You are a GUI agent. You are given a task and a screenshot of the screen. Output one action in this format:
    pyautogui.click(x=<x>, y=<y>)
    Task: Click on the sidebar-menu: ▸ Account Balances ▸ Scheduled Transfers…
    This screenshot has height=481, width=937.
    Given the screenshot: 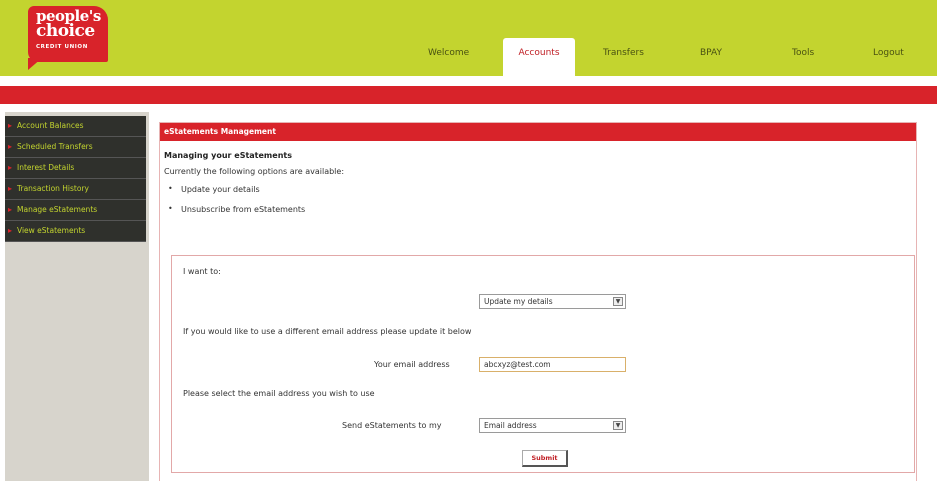 What is the action you would take?
    pyautogui.click(x=75, y=179)
    